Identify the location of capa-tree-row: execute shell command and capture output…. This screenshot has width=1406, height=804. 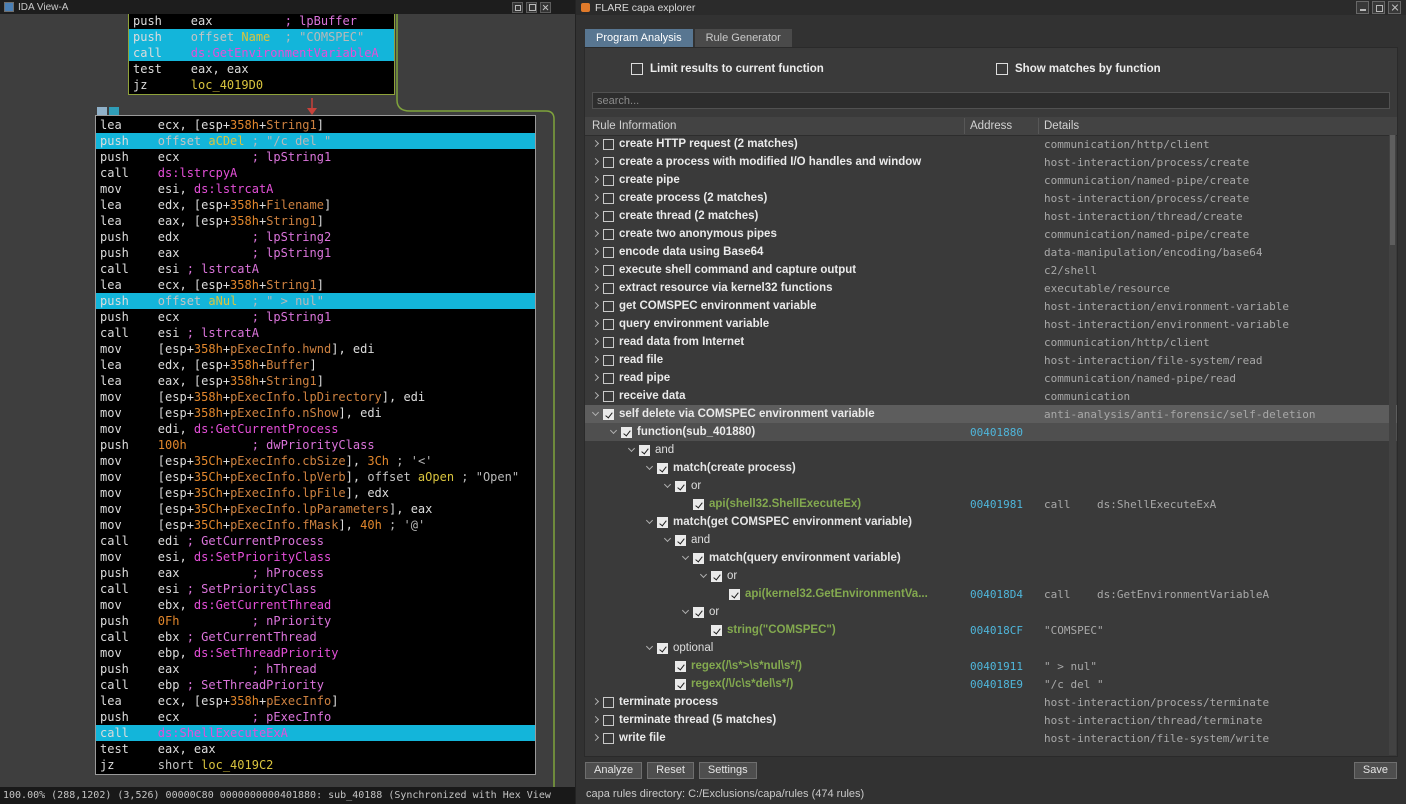
(991, 270).